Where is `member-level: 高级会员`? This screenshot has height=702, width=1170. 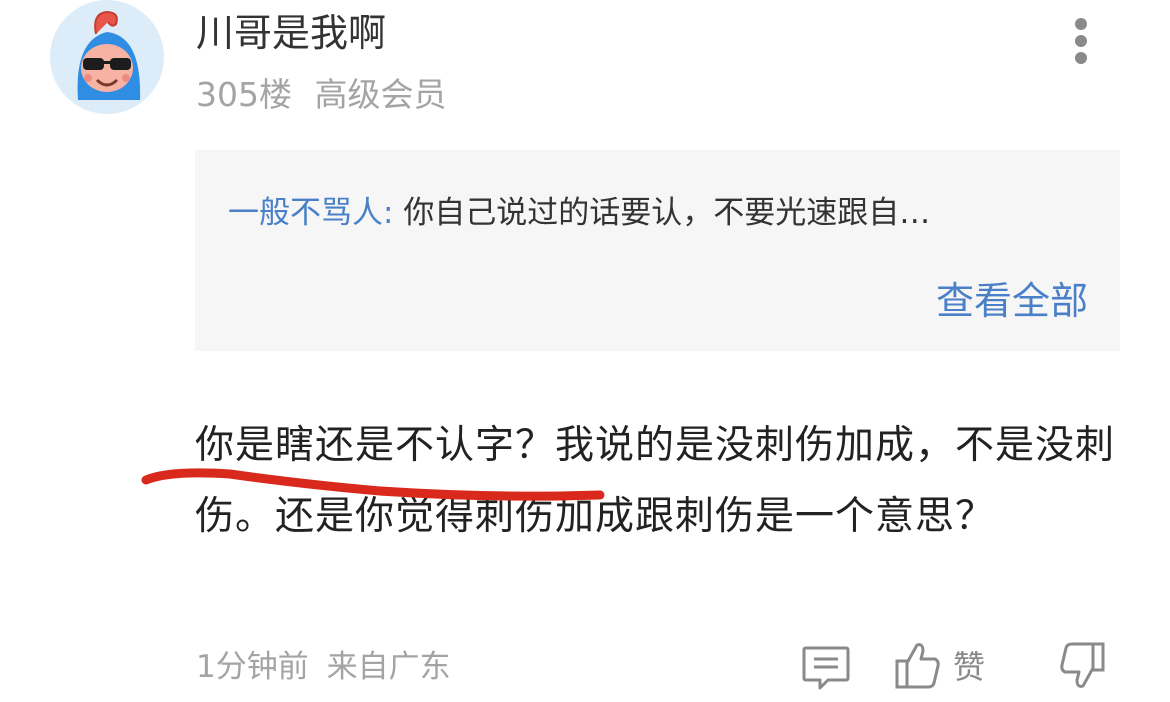
member-level: 高级会员 is located at coordinates (380, 94).